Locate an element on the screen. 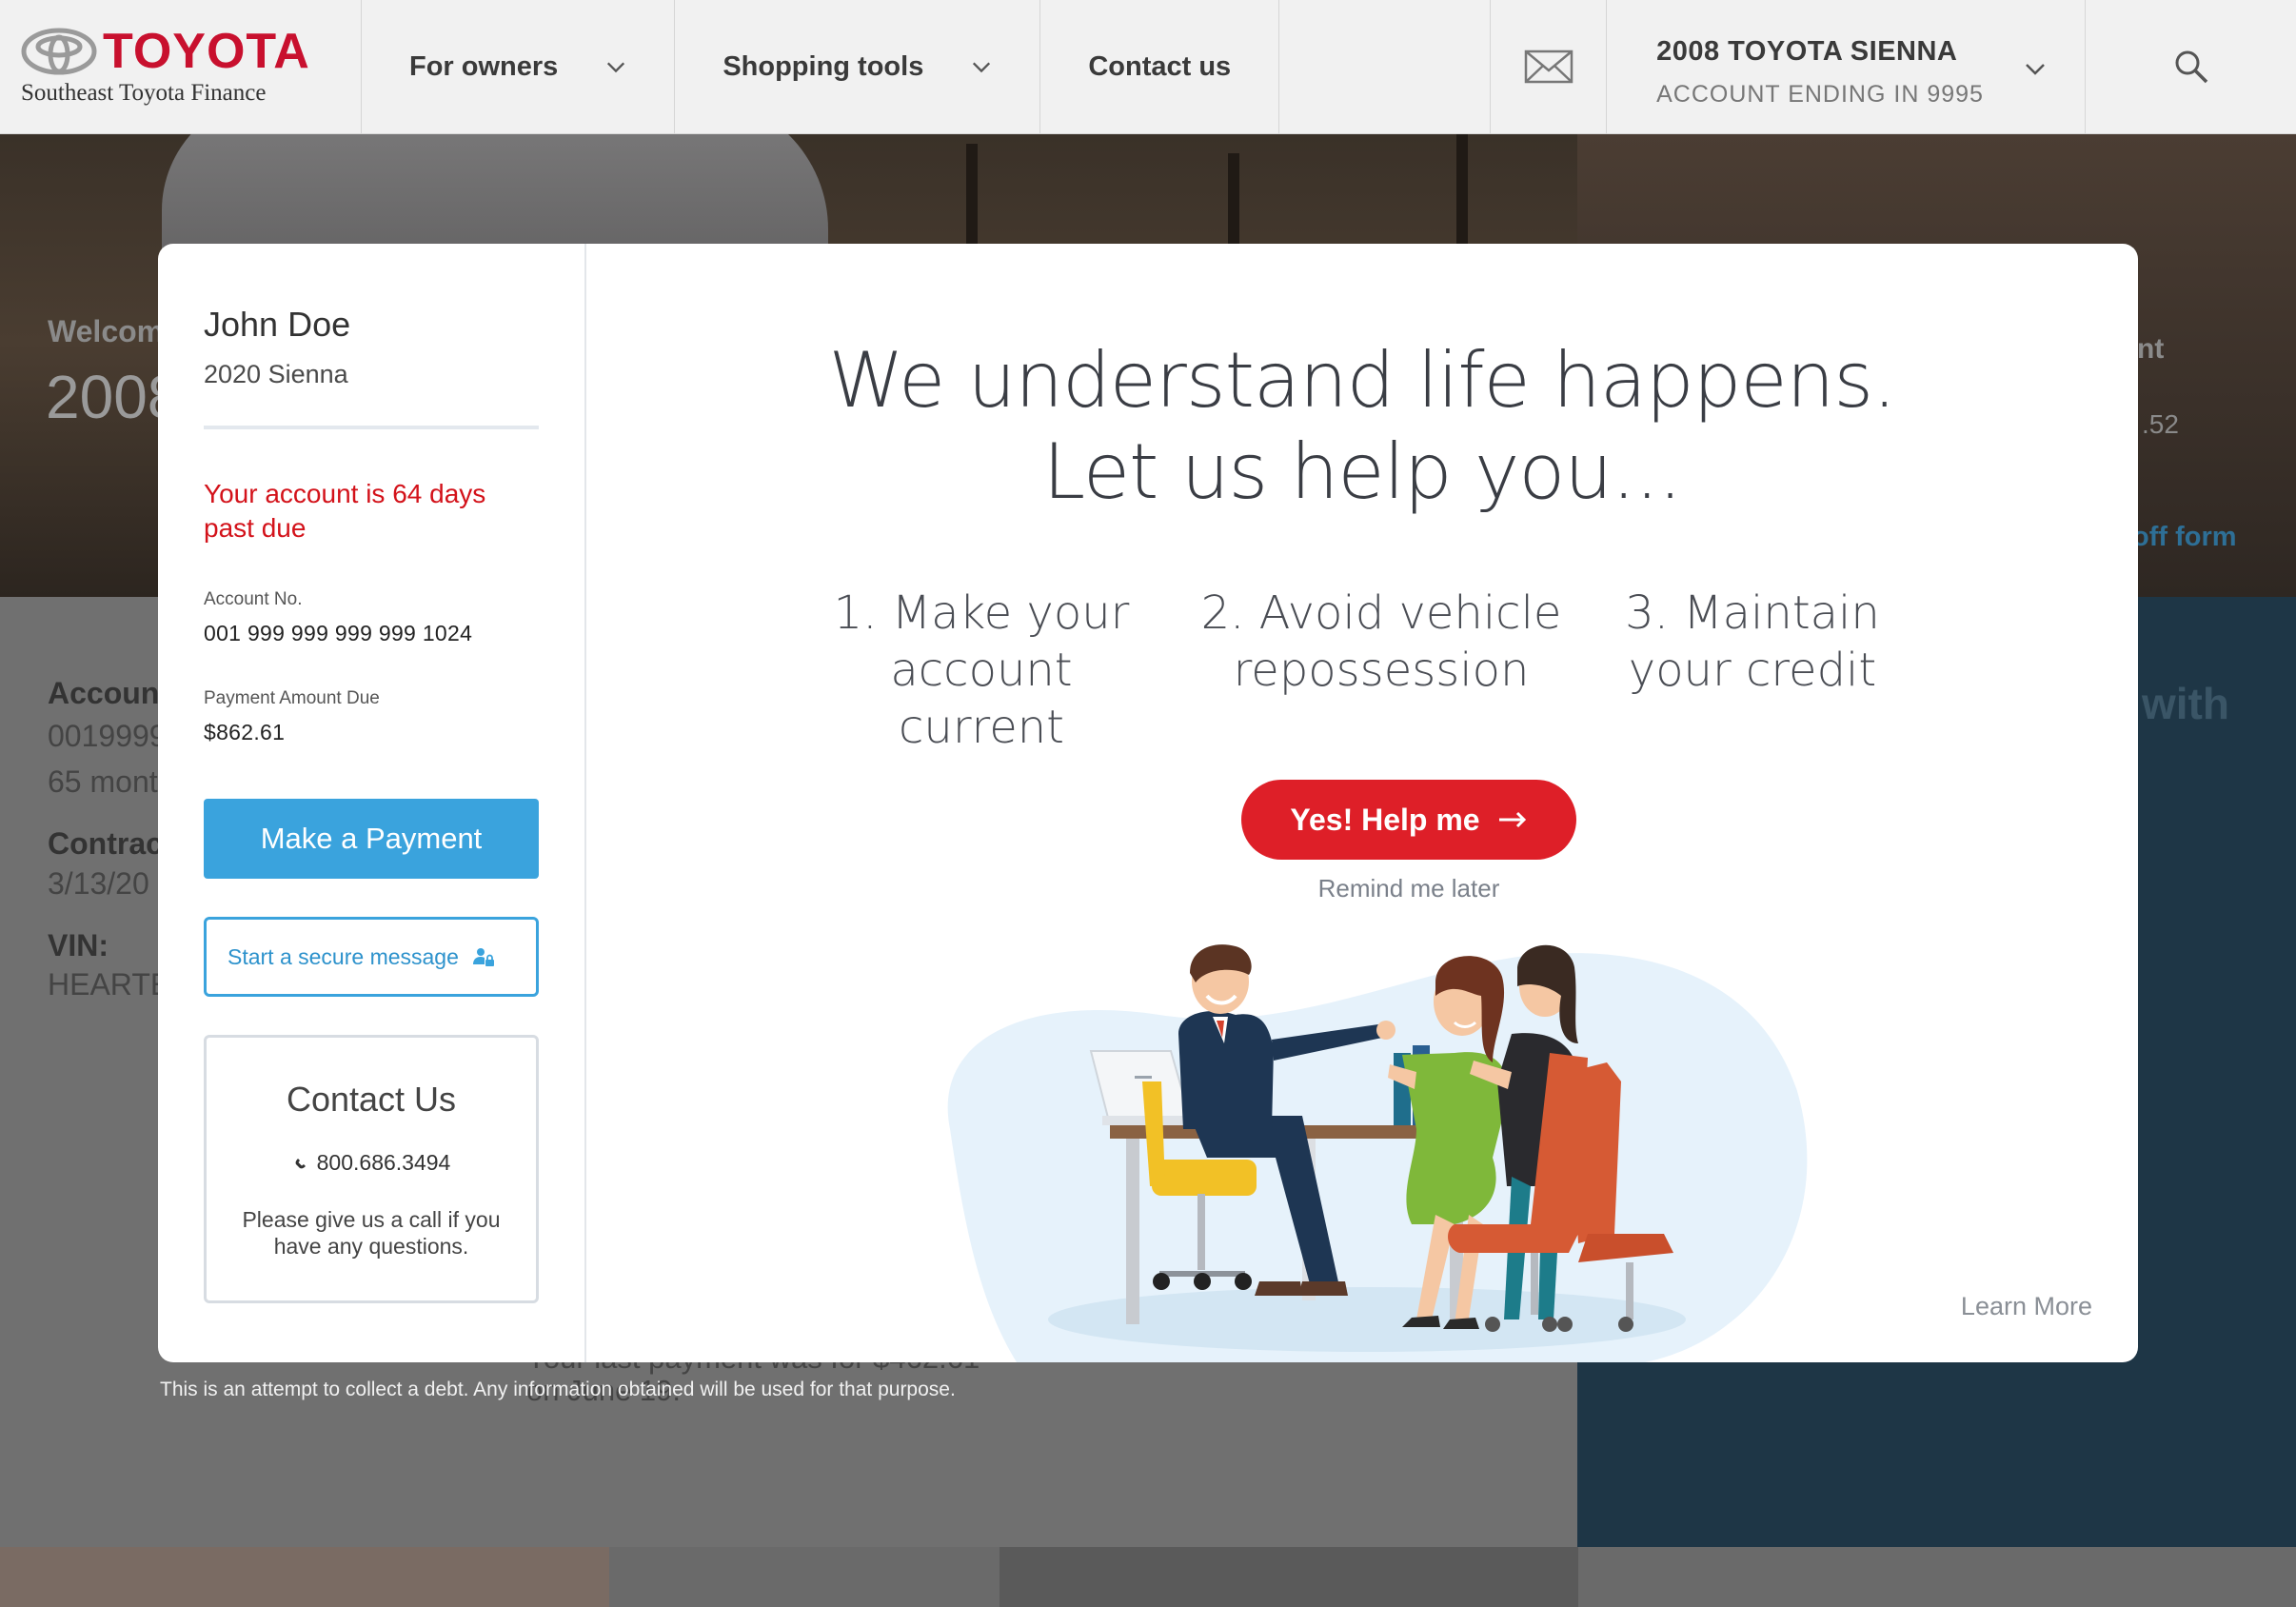 The height and width of the screenshot is (1607, 2296). nav-contact-us: Contact us is located at coordinates (1160, 67).